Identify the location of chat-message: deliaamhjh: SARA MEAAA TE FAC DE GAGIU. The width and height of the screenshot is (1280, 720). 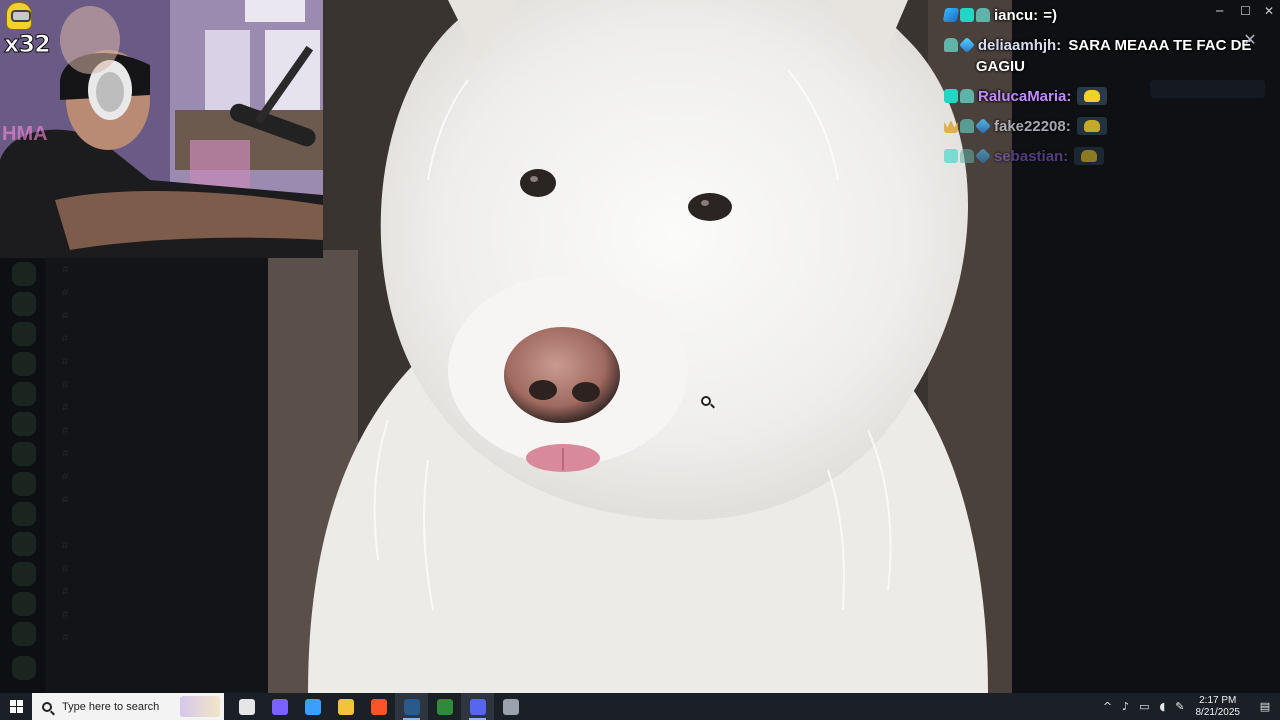
(1109, 56).